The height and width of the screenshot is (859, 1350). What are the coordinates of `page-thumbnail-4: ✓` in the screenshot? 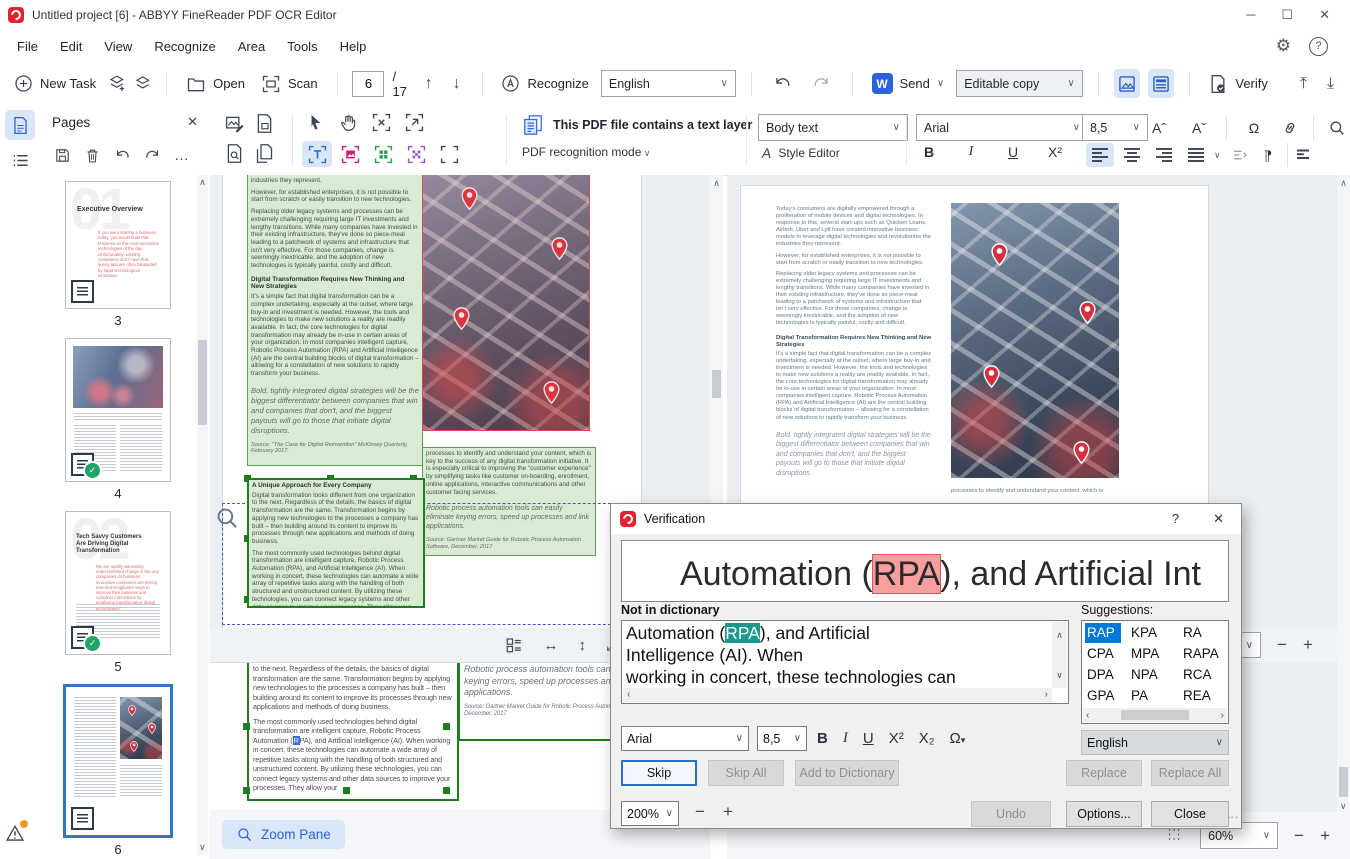 It's located at (118, 410).